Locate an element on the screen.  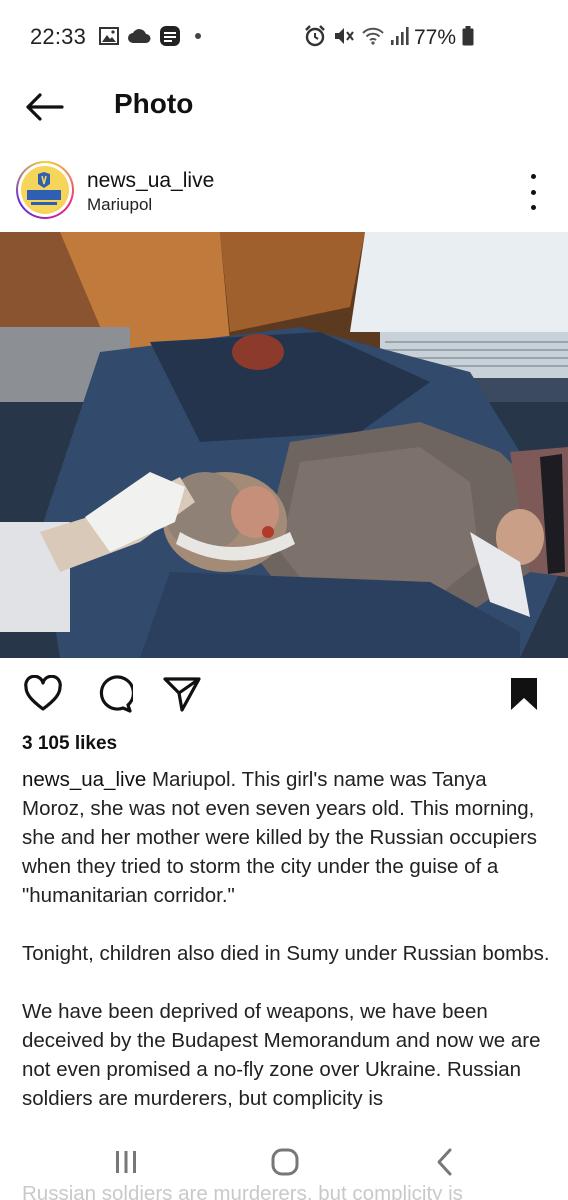
alarm-icon is located at coordinates (315, 36).